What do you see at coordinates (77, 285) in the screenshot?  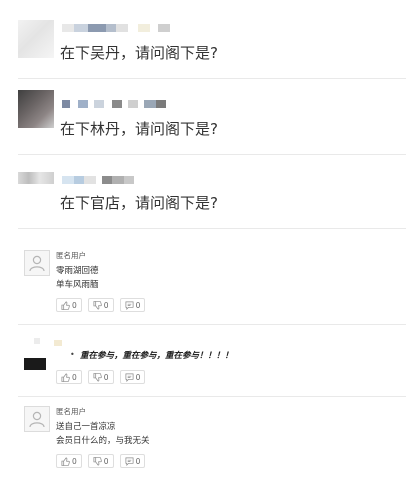 I see `comment-text-line: 单车风雨腼` at bounding box center [77, 285].